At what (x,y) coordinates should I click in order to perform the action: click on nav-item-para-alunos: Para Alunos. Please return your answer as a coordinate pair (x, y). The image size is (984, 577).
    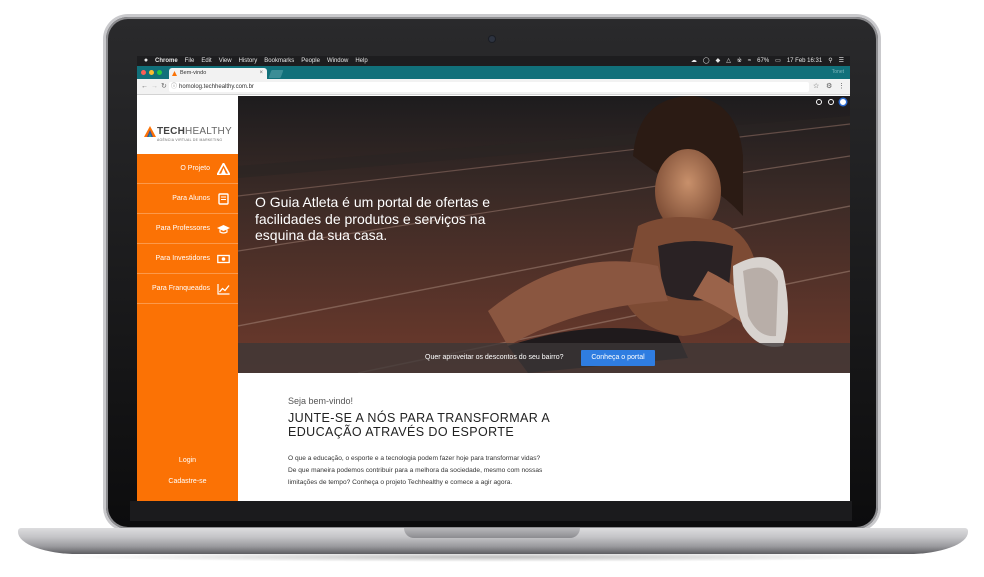
    Looking at the image, I should click on (187, 199).